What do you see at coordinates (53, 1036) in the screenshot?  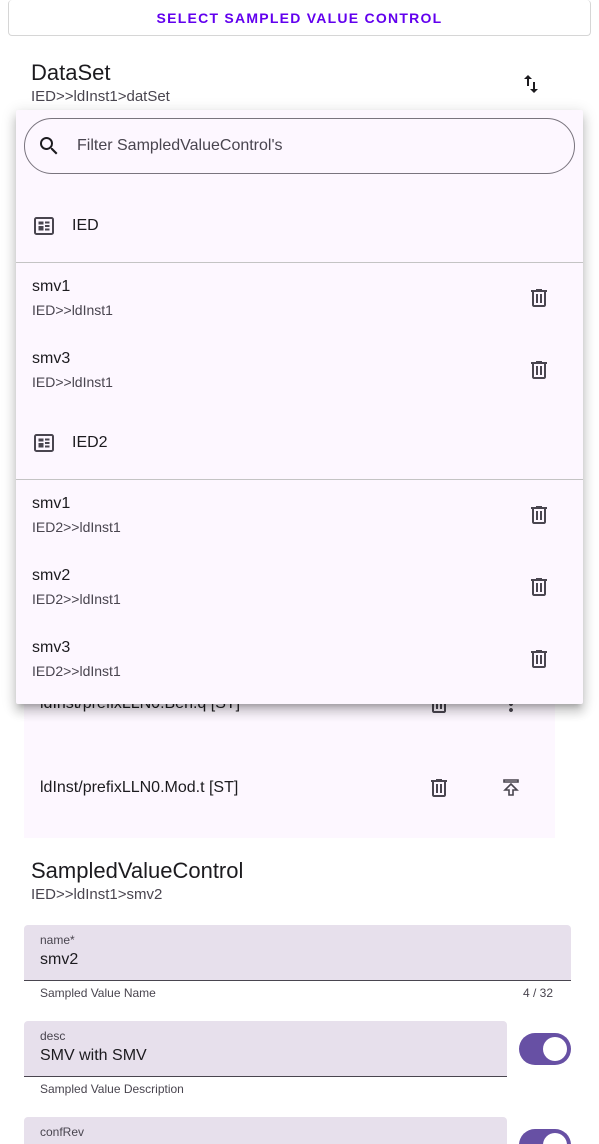 I see `desc-field-label: desc` at bounding box center [53, 1036].